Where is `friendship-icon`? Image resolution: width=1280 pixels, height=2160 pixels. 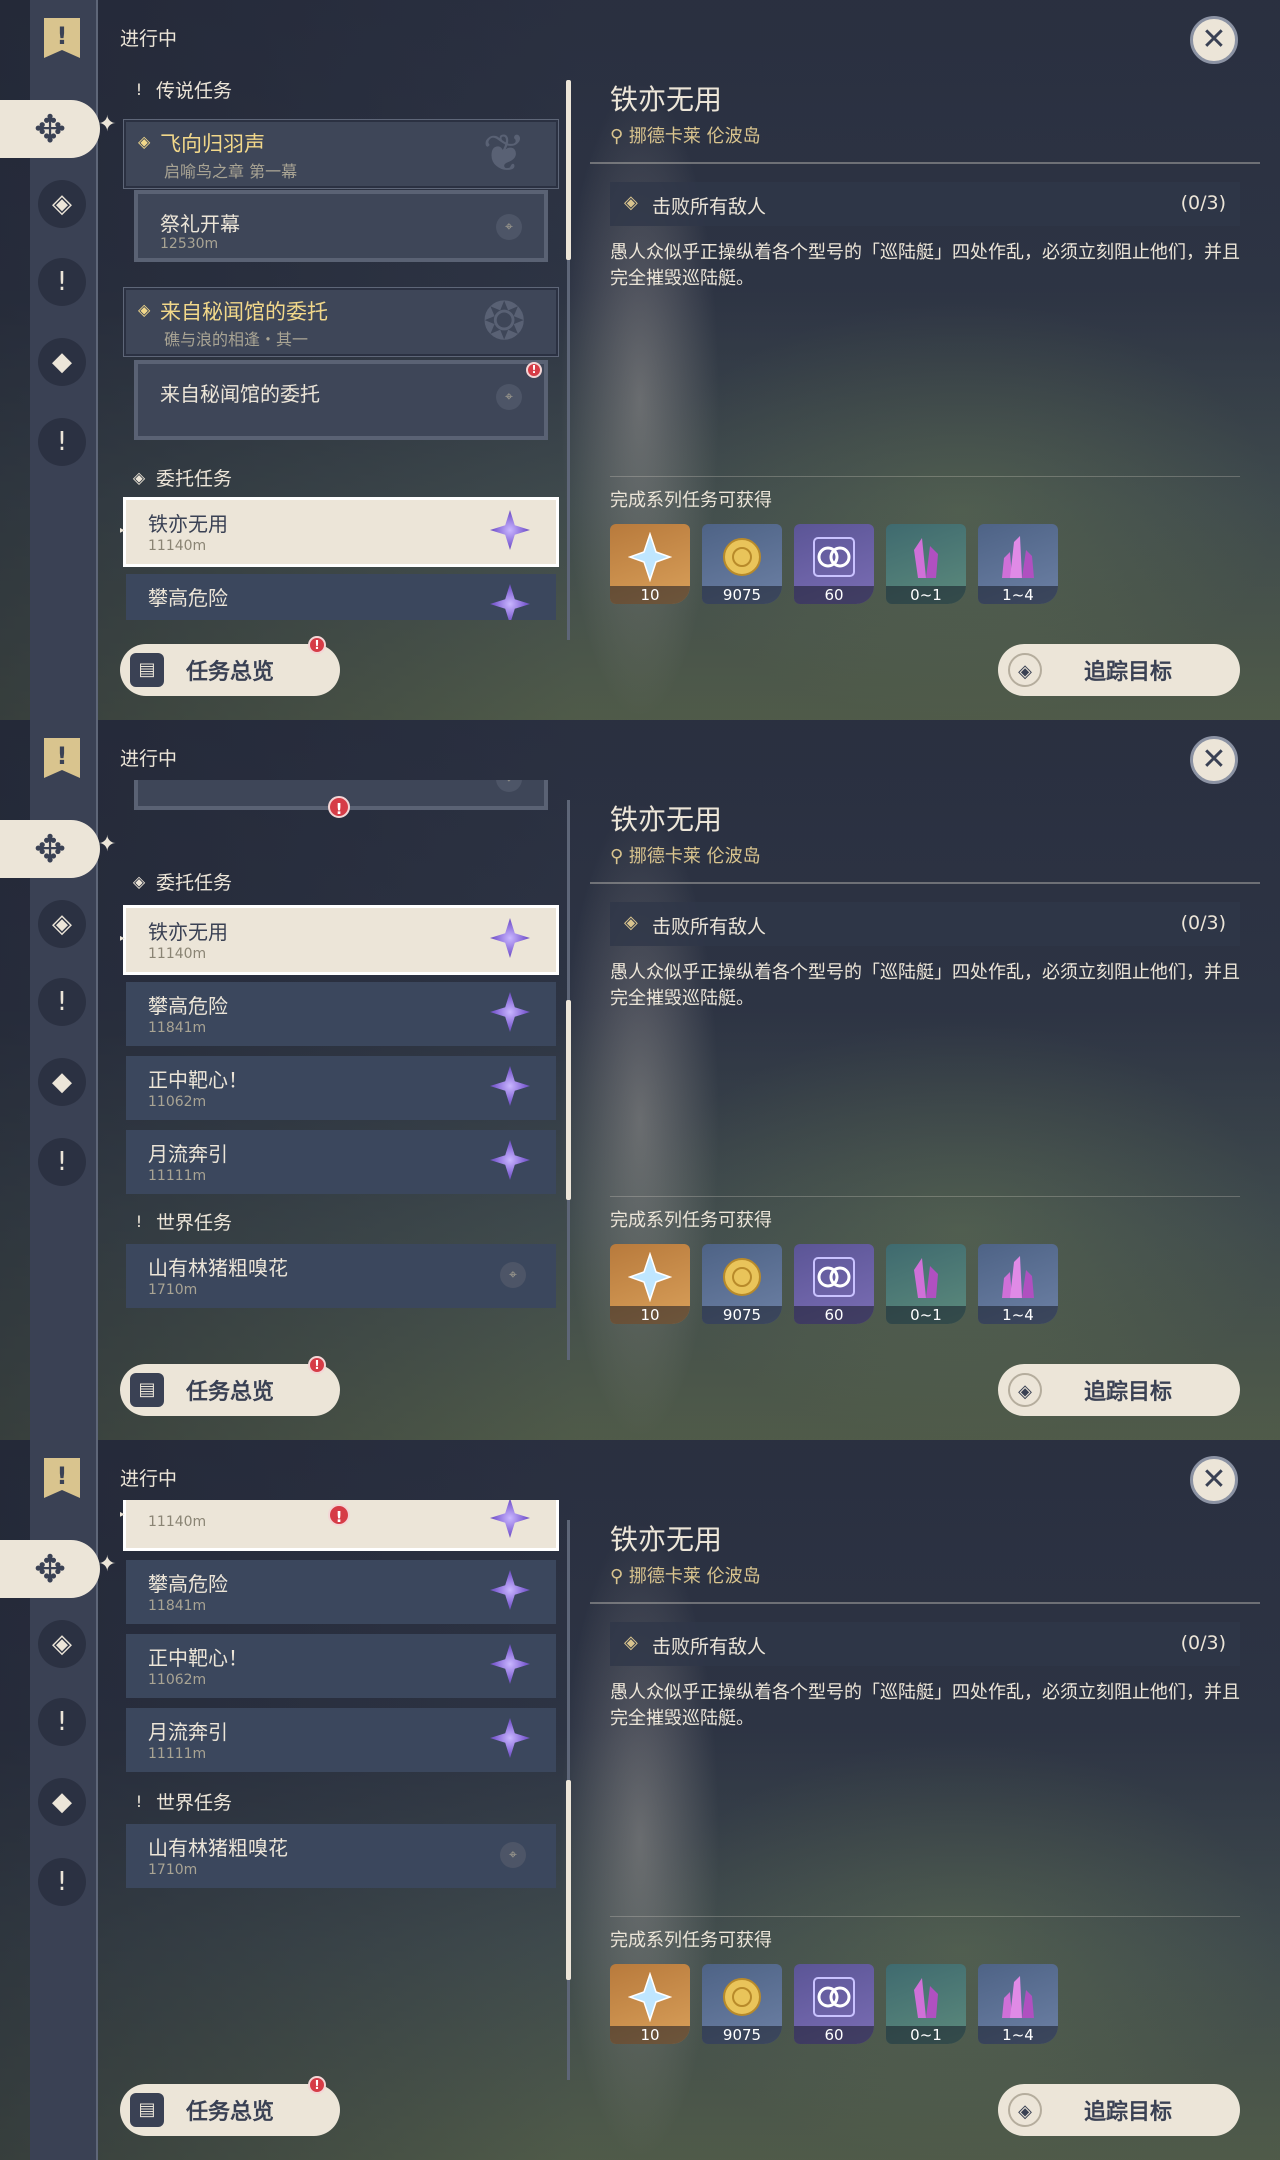
friendship-icon is located at coordinates (834, 1997).